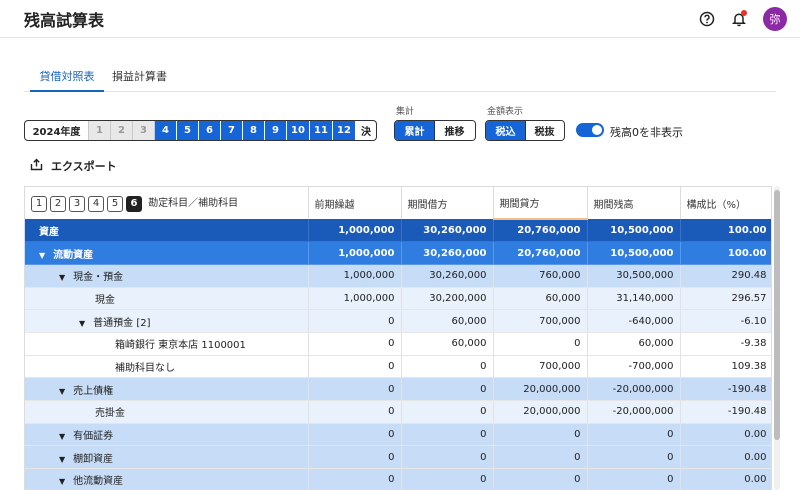 This screenshot has height=490, width=800. I want to click on col-header-debit: 期間借方, so click(447, 203).